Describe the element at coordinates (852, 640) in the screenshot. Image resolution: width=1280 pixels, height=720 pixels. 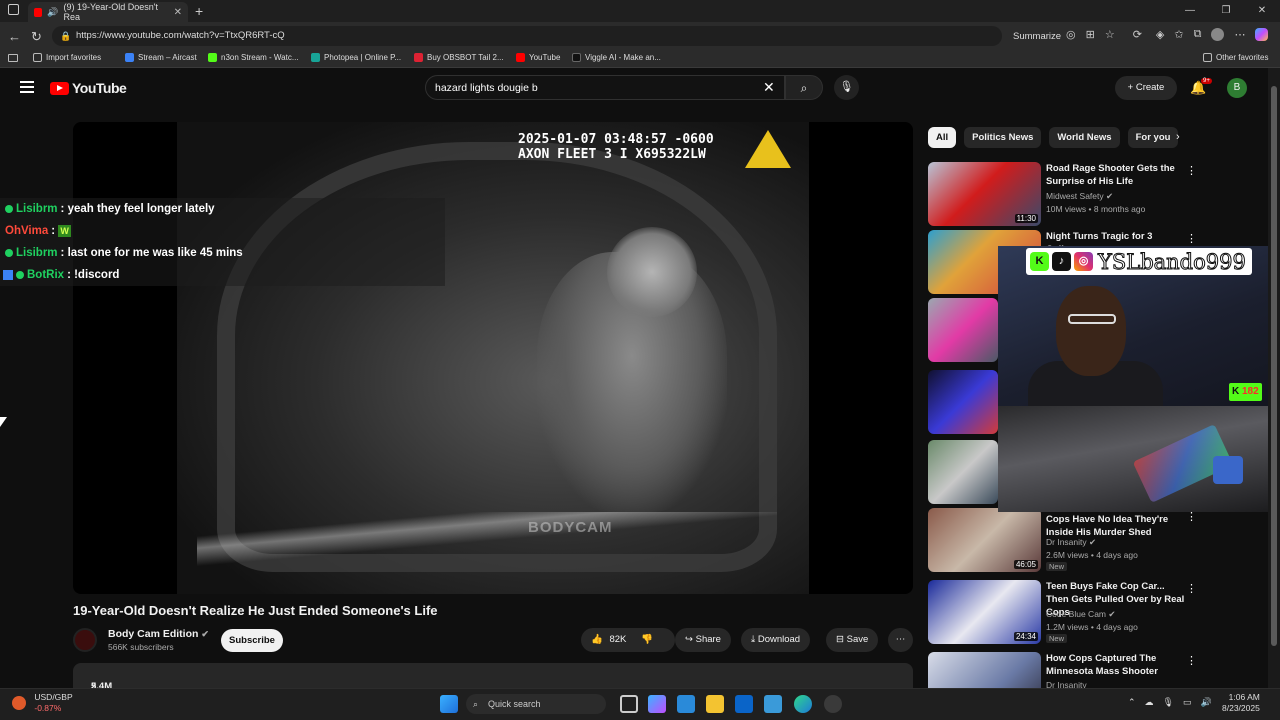
I see `save-button: ⊟ Save` at that location.